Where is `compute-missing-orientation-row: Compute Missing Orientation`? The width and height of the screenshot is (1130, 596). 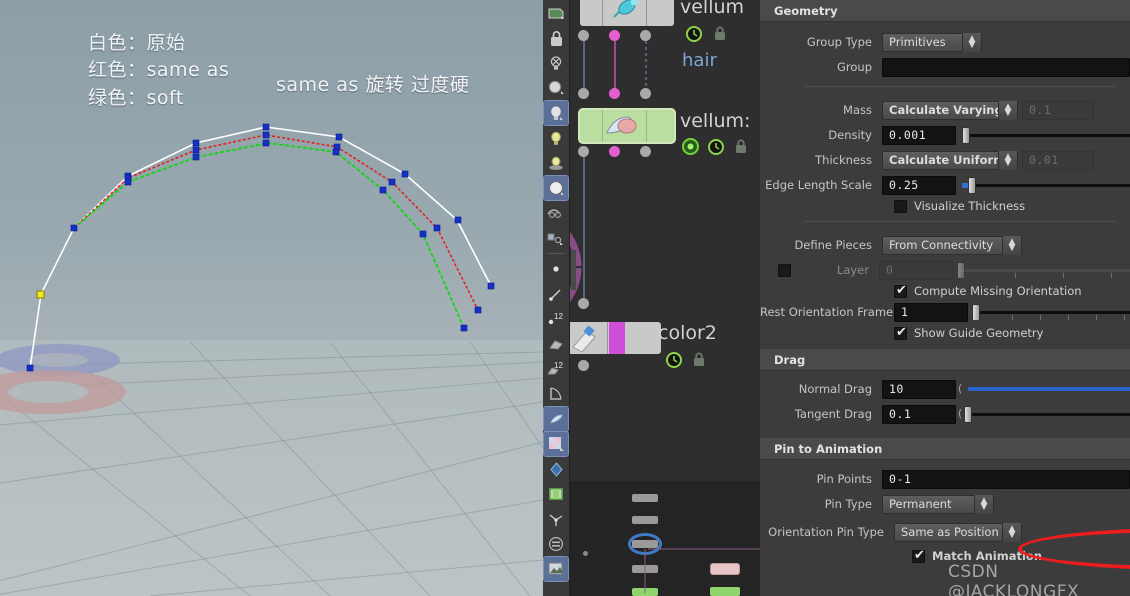
compute-missing-orientation-row: Compute Missing Orientation is located at coordinates (1012, 290).